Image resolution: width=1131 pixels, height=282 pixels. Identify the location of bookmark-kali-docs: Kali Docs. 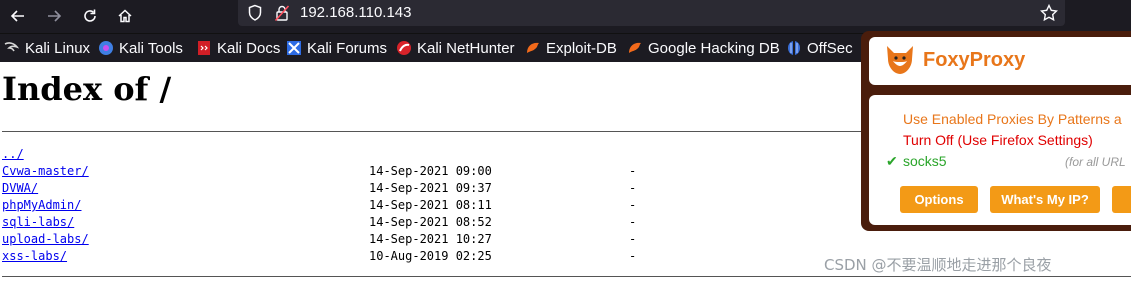
(238, 48).